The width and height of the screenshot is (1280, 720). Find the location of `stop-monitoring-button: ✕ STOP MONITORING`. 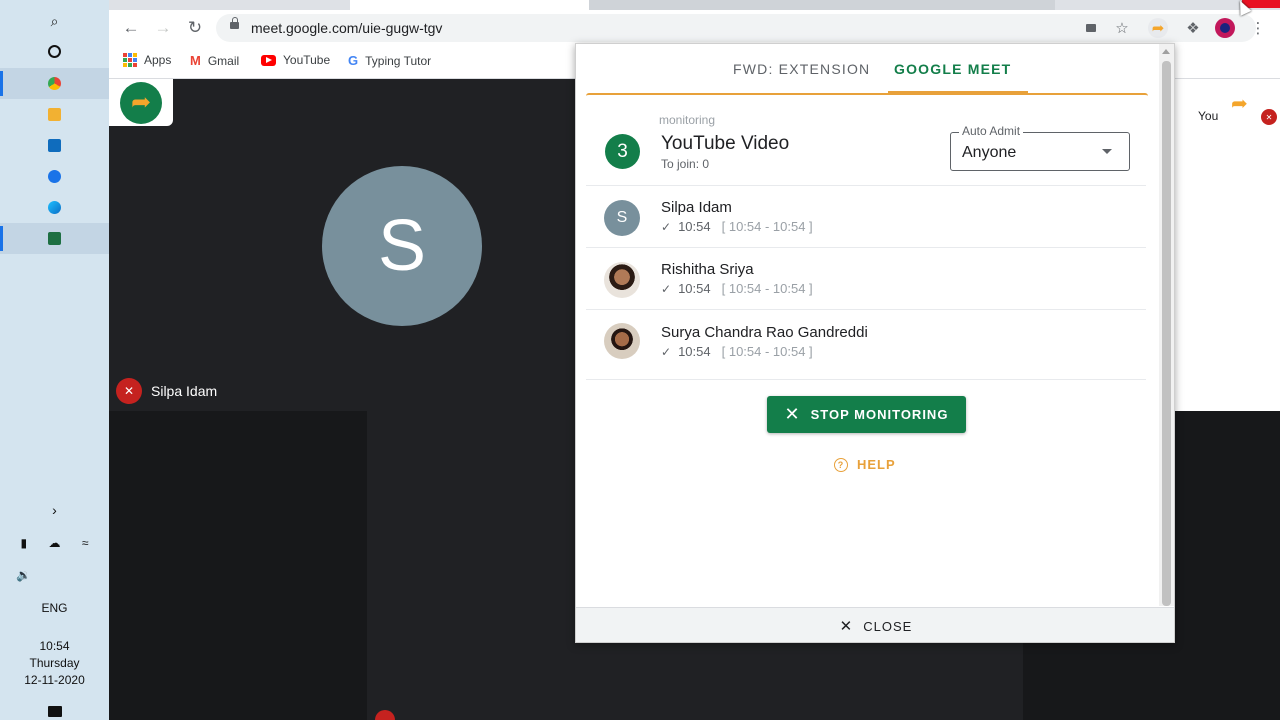

stop-monitoring-button: ✕ STOP MONITORING is located at coordinates (866, 414).